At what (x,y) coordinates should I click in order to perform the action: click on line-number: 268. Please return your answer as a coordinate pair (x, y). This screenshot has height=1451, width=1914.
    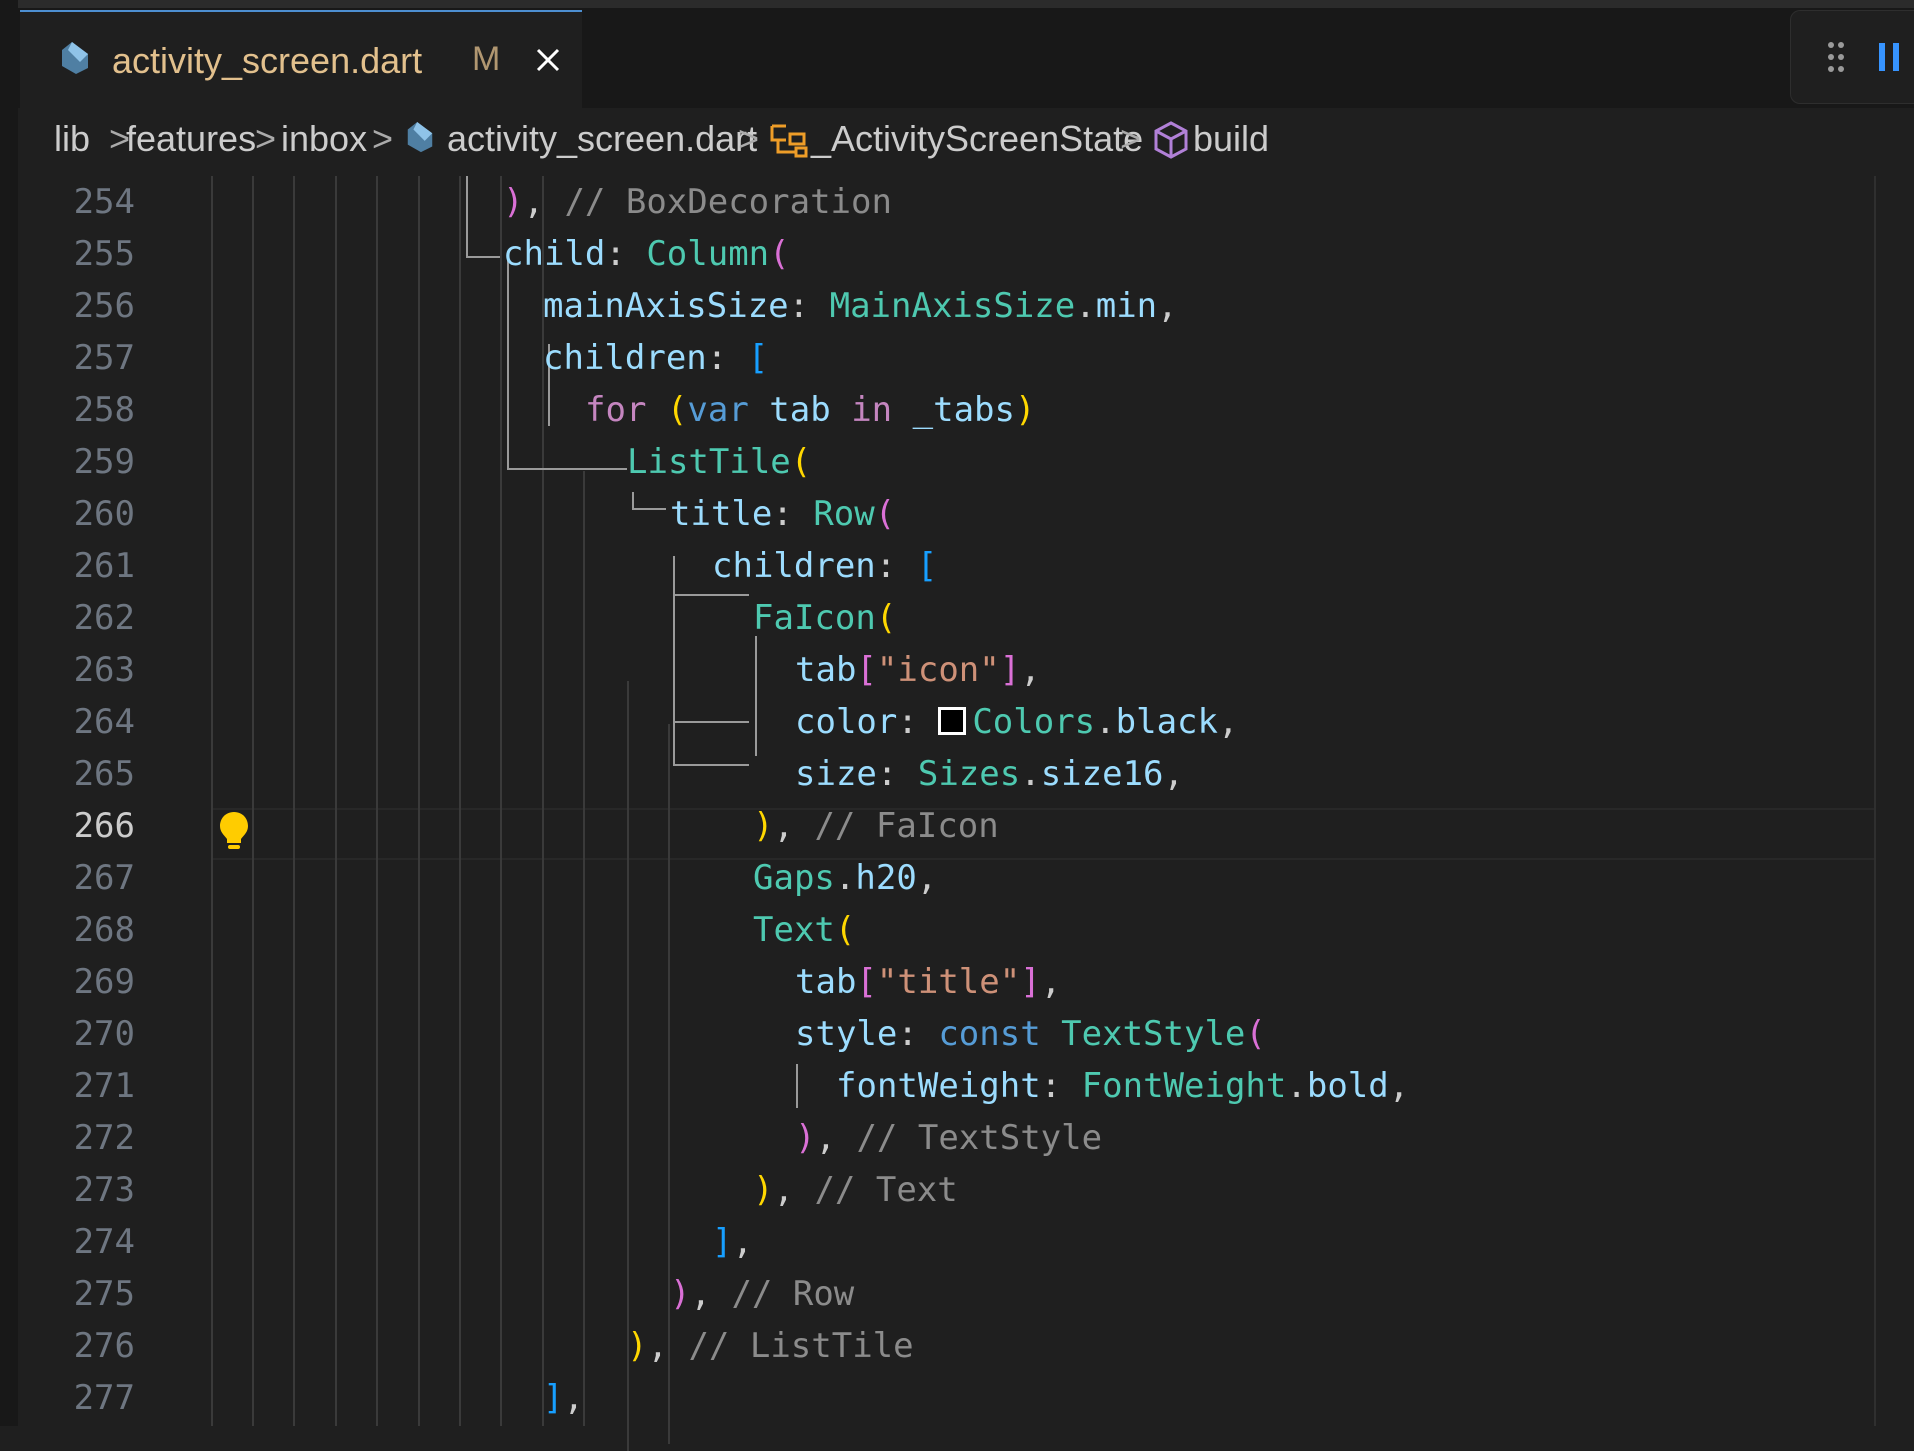
    Looking at the image, I should click on (87, 930).